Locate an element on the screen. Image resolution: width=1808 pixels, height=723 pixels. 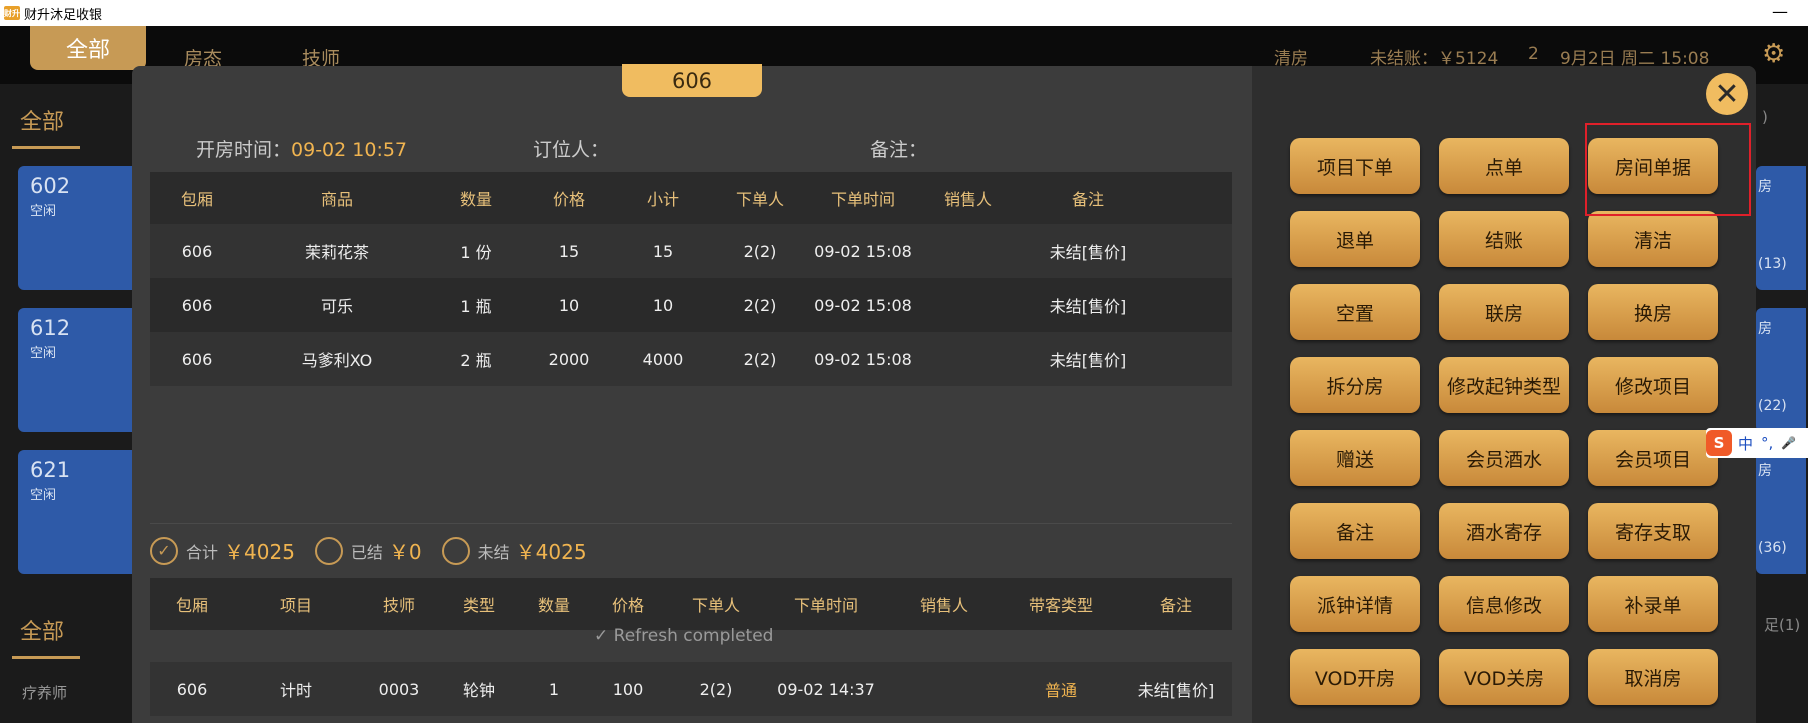
table-cell: 茉莉花茶 is located at coordinates (337, 251).